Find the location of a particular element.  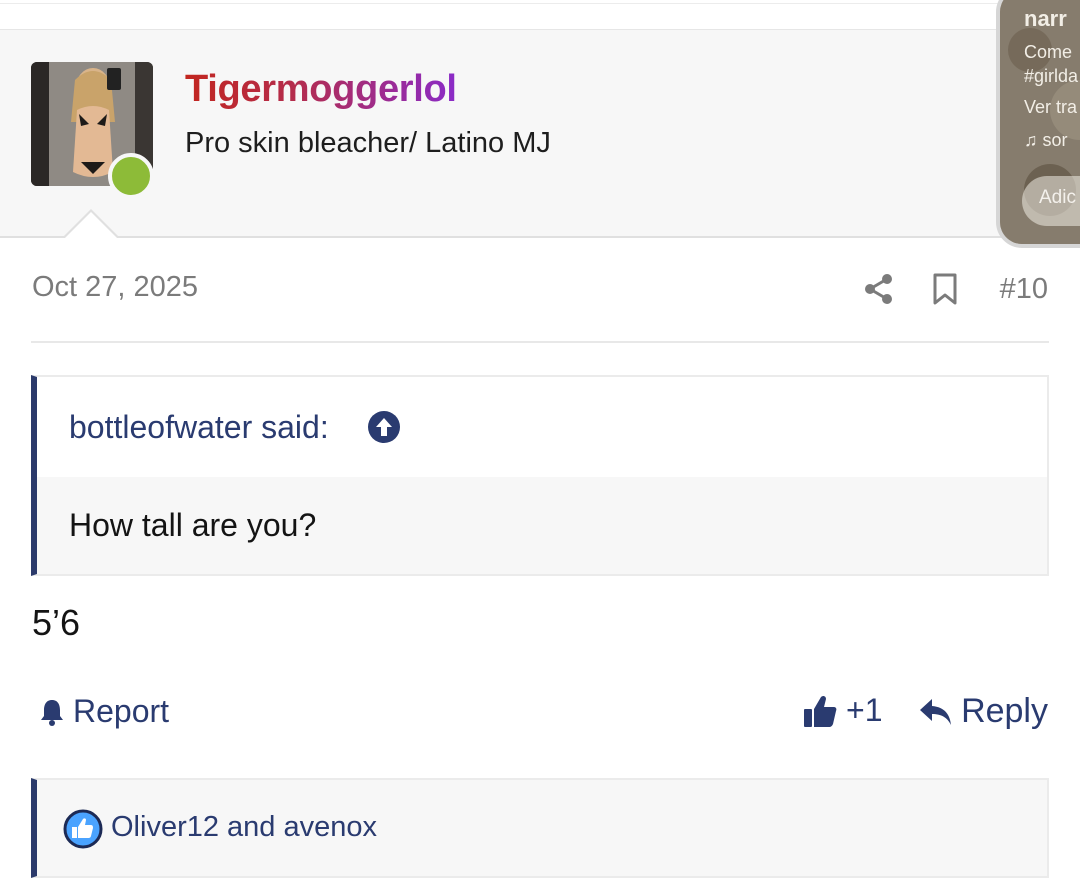

post-actions: #10 is located at coordinates (956, 289).